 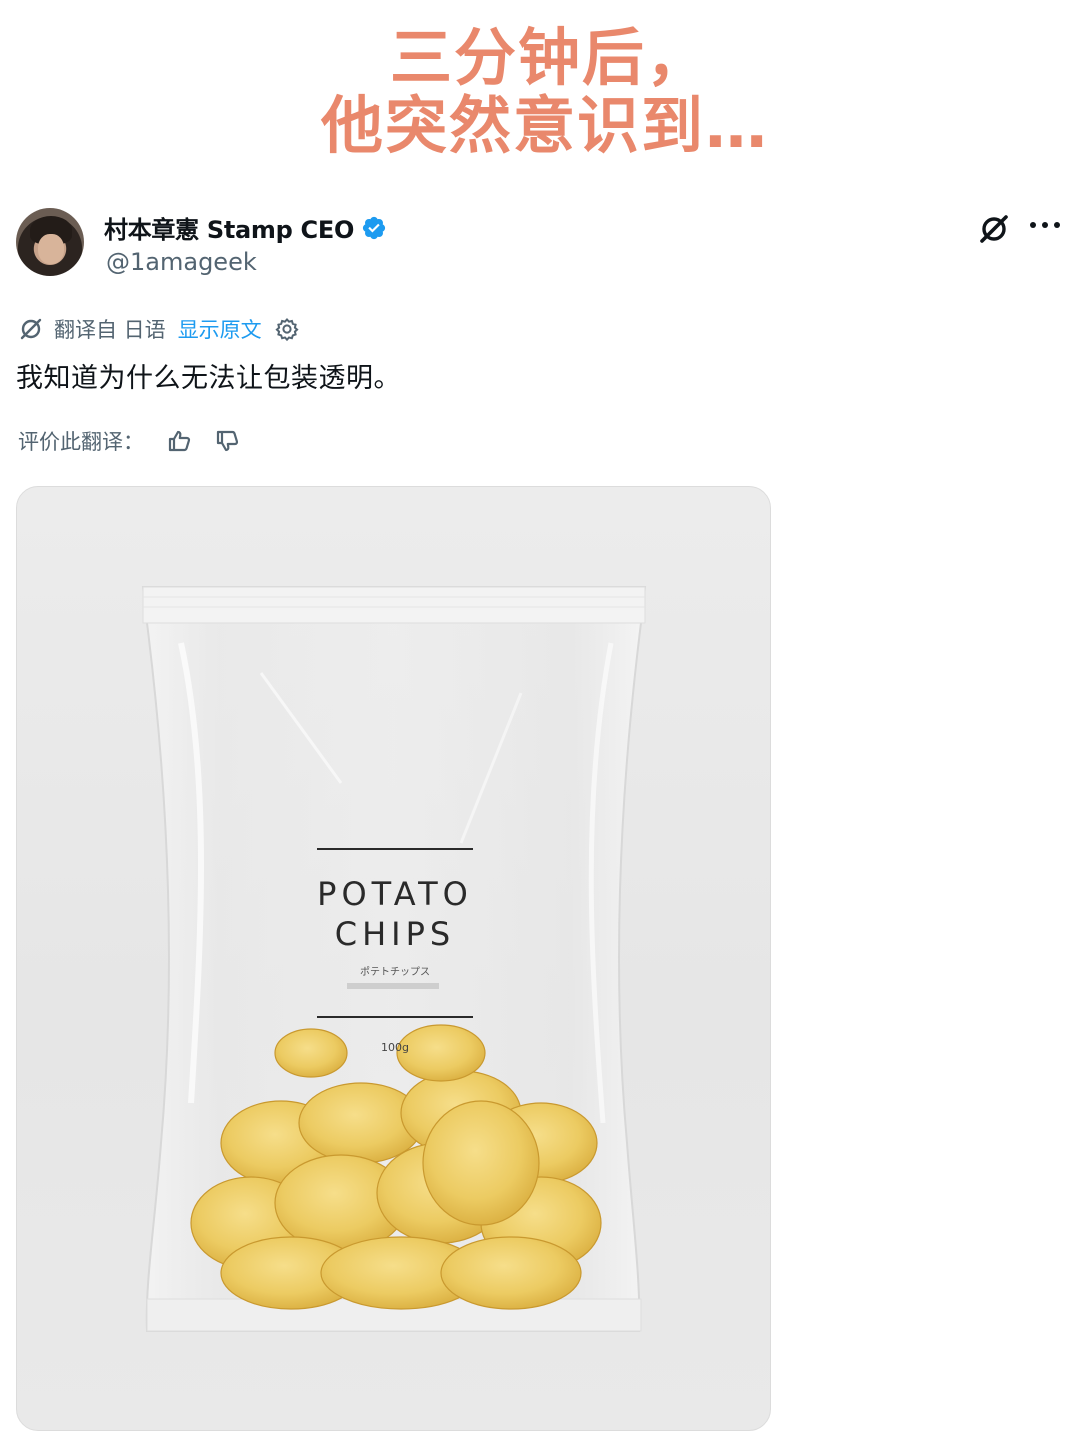 I want to click on product-title-line2: CHIPS, so click(x=395, y=934).